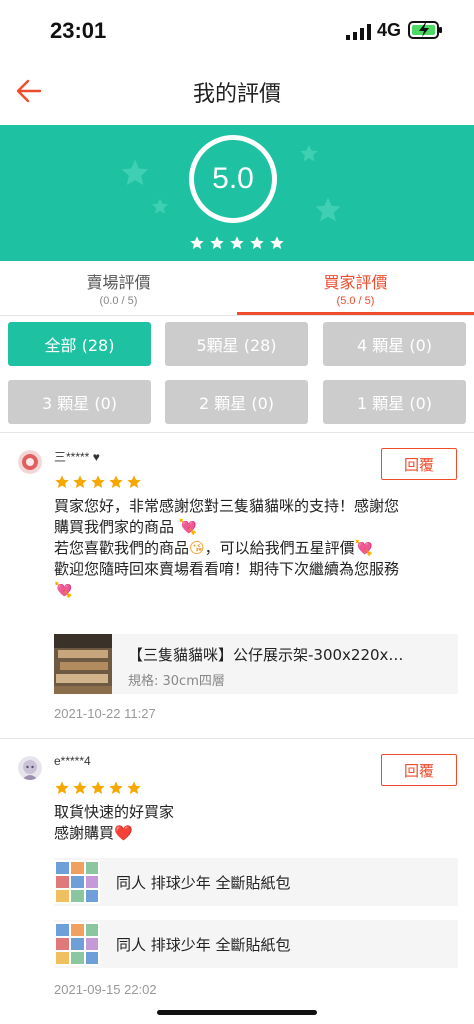 This screenshot has height=1024, width=474. I want to click on reviewer-name: e*****4, so click(72, 761).